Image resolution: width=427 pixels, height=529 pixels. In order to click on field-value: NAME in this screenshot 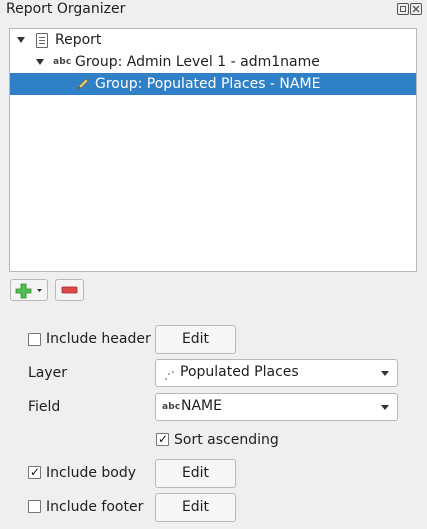, I will do `click(201, 406)`.